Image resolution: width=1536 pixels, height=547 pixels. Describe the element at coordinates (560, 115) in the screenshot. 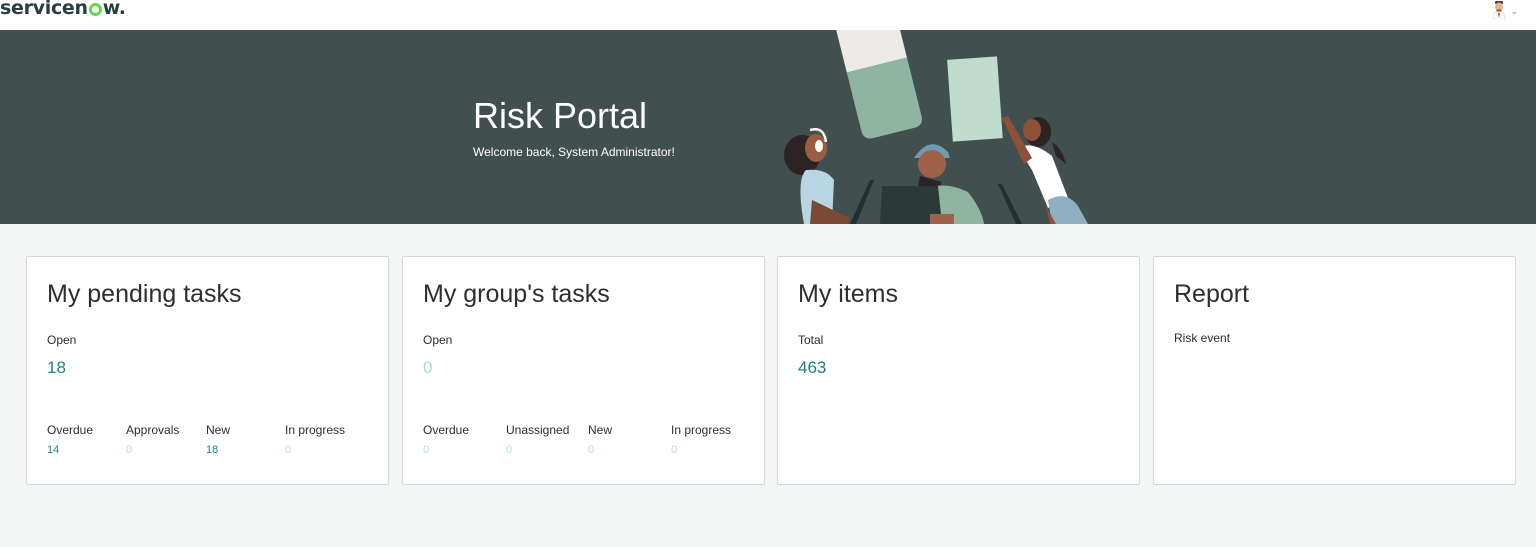

I see `page-title: Risk Portal` at that location.